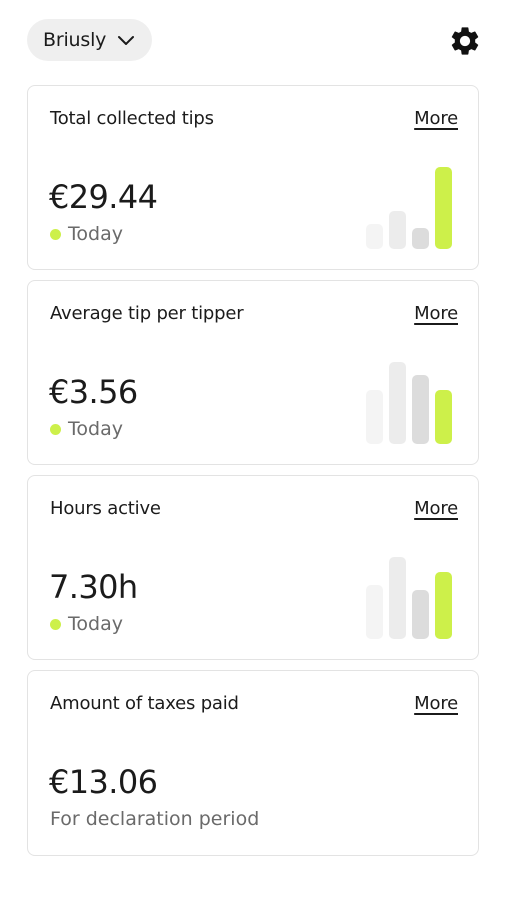 This screenshot has height=900, width=506. I want to click on organization-name: Briusly, so click(75, 40).